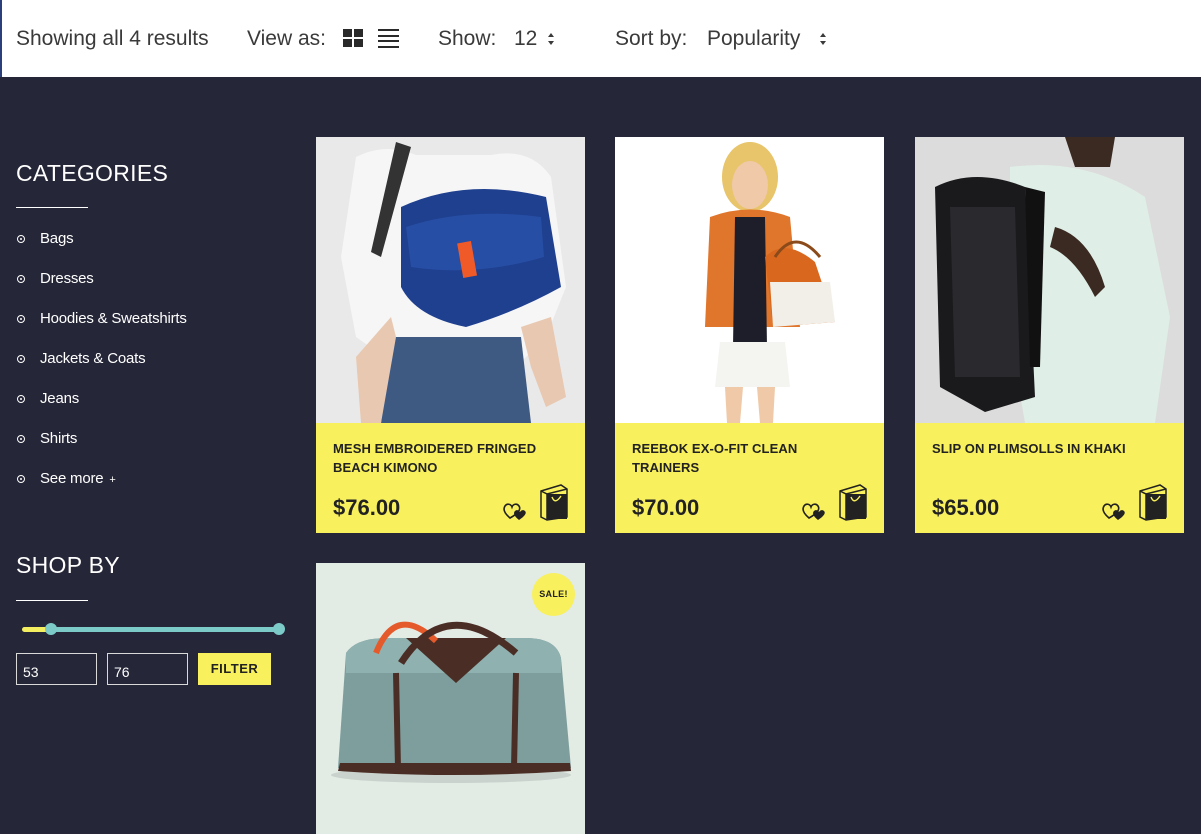 This screenshot has width=1201, height=834. I want to click on plus-icon: +, so click(112, 480).